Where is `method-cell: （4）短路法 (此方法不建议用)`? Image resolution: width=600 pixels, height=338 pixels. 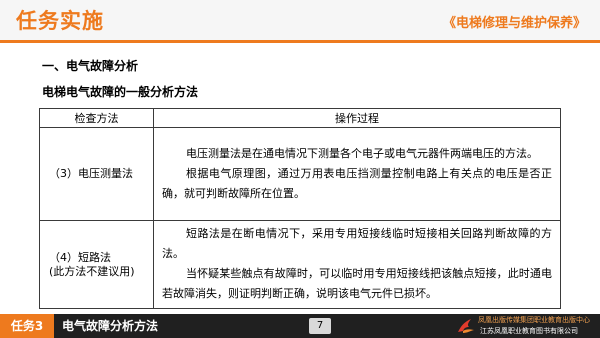
method-cell: （4）短路法 (此方法不建议用) is located at coordinates (96, 264).